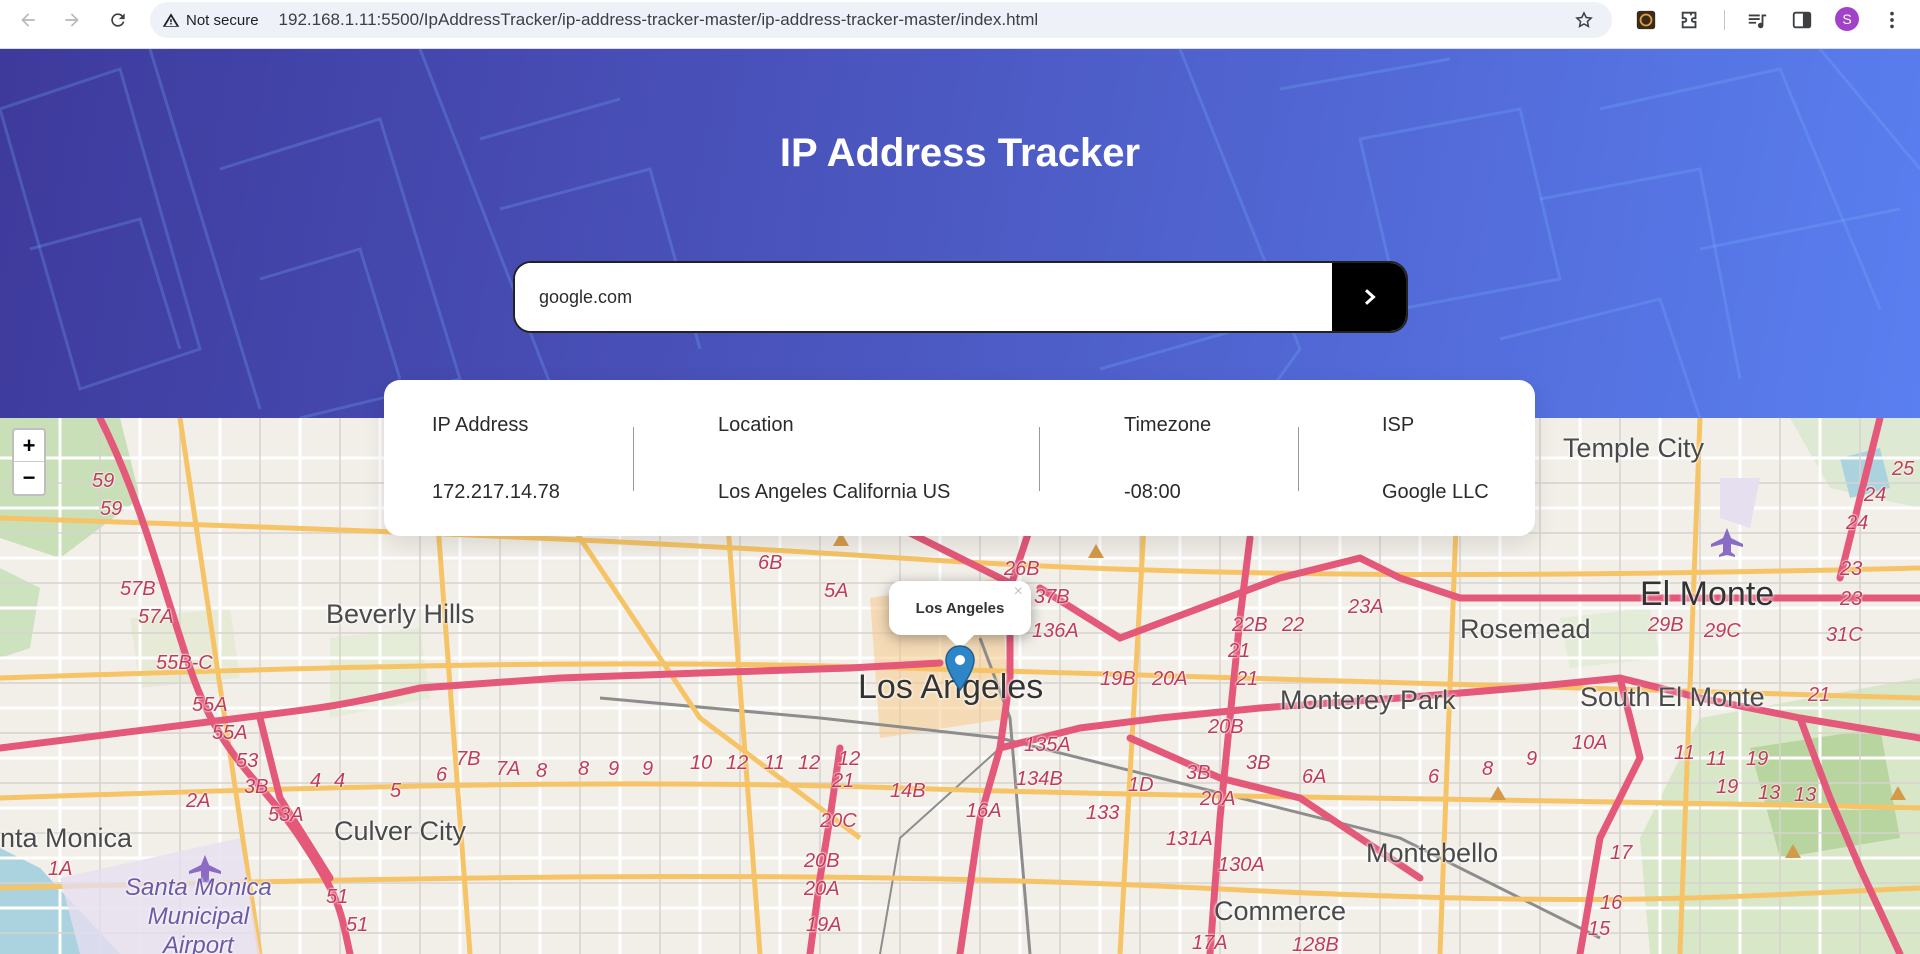 The width and height of the screenshot is (1920, 954). Describe the element at coordinates (822, 861) in the screenshot. I see `road-label: 20B` at that location.